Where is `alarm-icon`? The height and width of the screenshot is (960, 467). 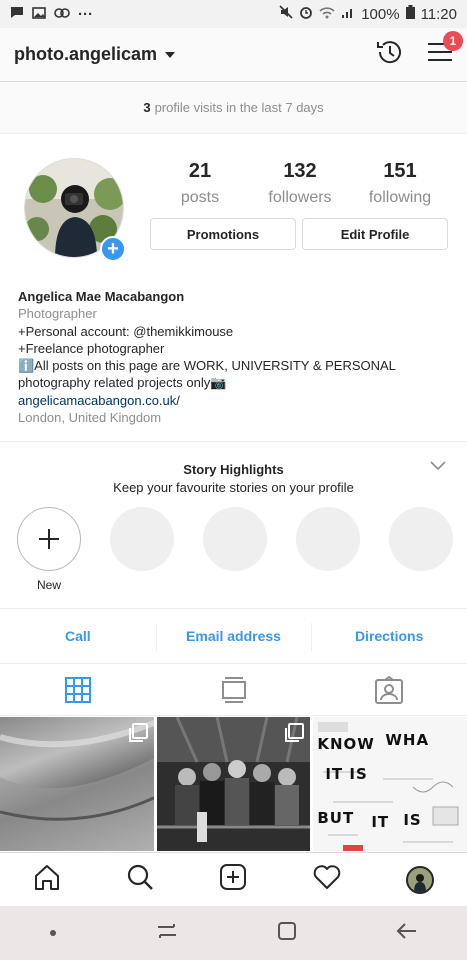 alarm-icon is located at coordinates (306, 14).